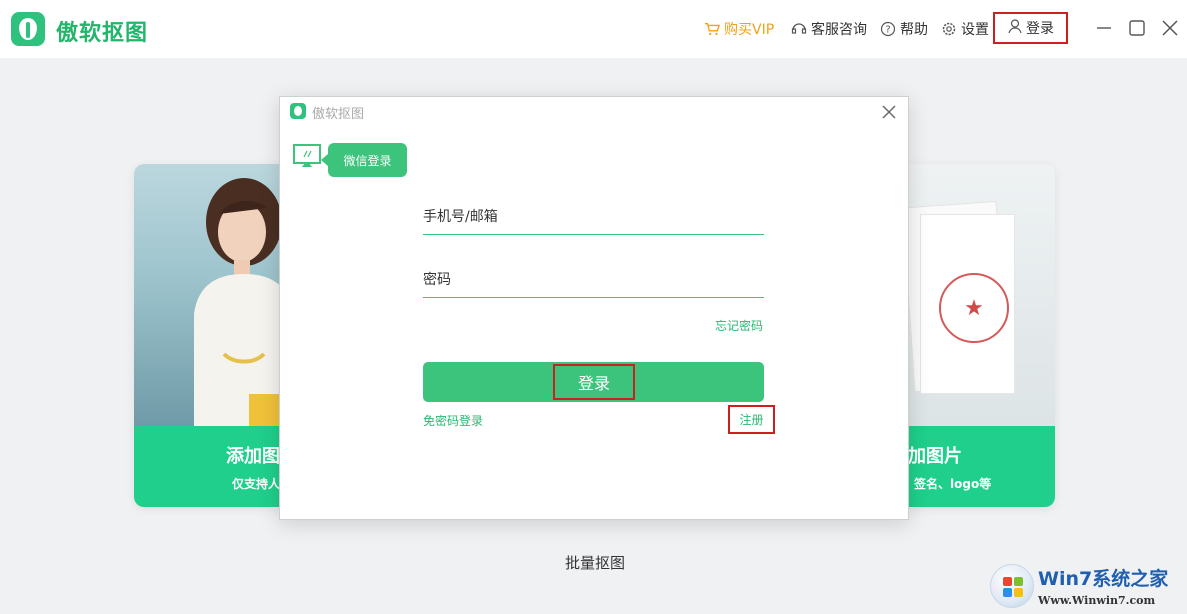 The width and height of the screenshot is (1187, 614). I want to click on buy-vip-button: 购买VIP, so click(739, 29).